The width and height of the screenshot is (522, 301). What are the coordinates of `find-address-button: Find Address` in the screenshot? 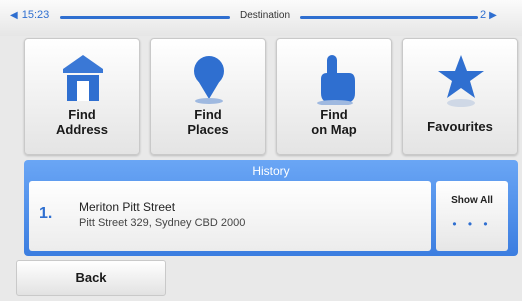 It's located at (82, 96).